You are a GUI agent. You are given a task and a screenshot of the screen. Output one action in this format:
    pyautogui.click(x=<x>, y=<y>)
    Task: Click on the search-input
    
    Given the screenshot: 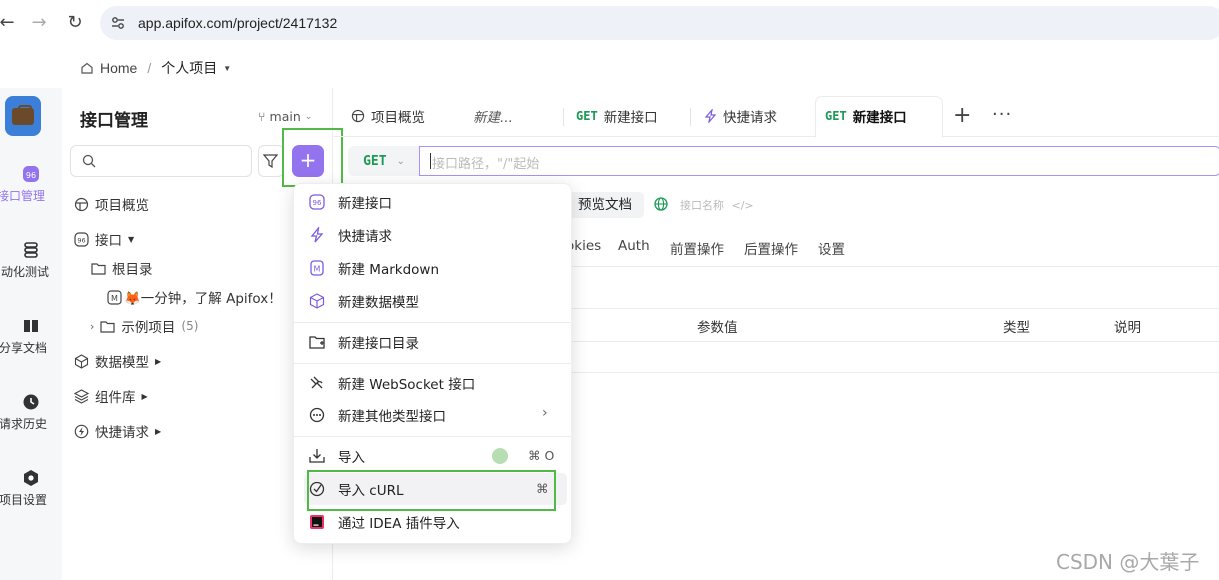 What is the action you would take?
    pyautogui.click(x=161, y=161)
    